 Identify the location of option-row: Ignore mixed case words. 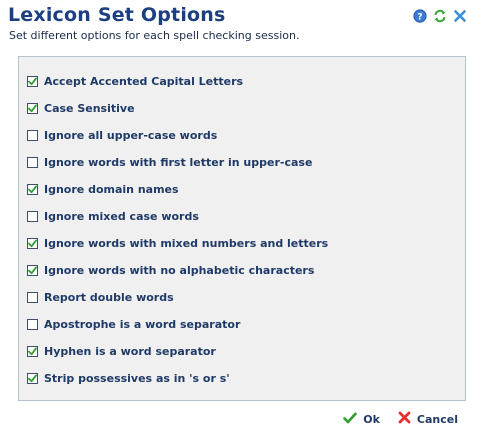
(177, 216).